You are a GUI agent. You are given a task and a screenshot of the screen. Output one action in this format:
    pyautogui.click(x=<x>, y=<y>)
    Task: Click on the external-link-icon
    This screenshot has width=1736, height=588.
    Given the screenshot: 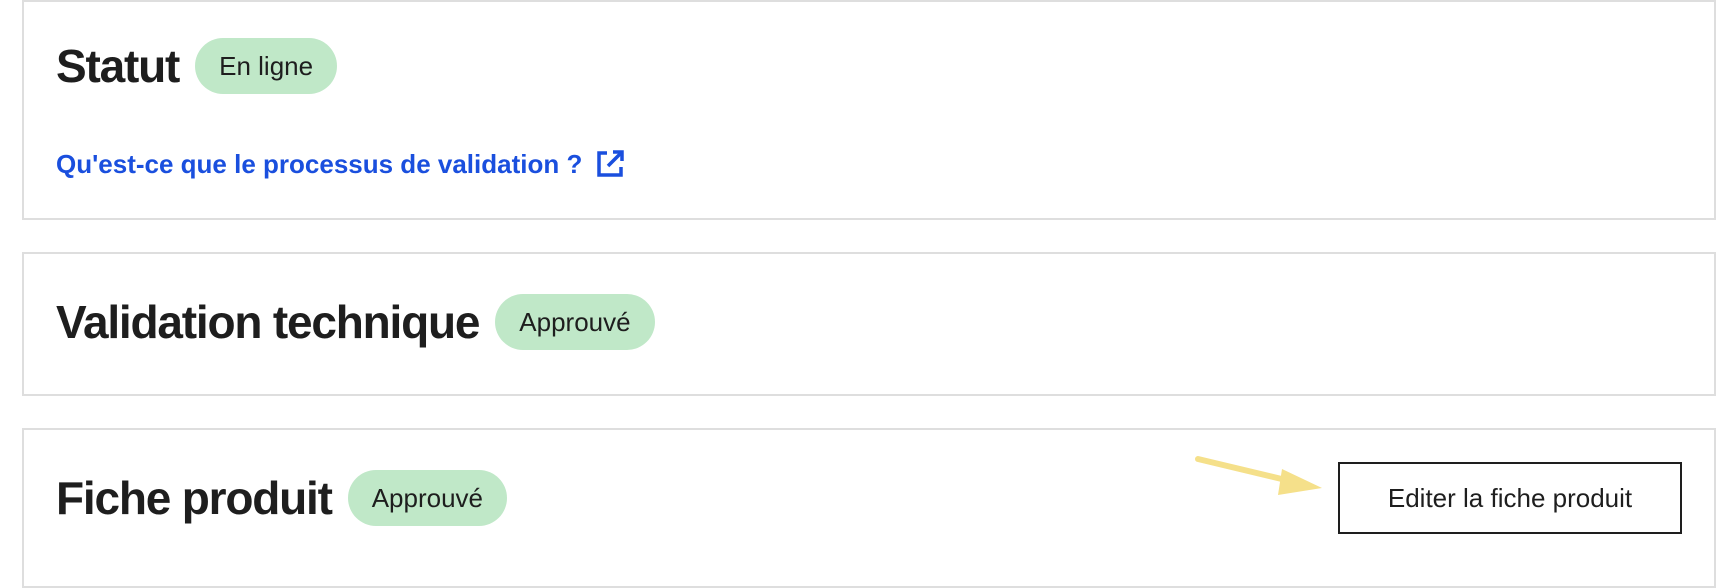 What is the action you would take?
    pyautogui.click(x=611, y=163)
    